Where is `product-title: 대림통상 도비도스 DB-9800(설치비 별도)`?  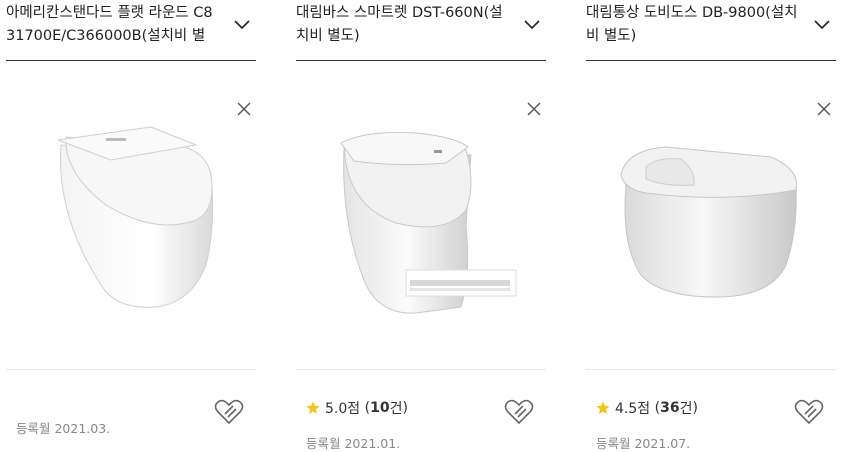
product-title: 대림통상 도비도스 DB-9800(설치비 별도) is located at coordinates (693, 25).